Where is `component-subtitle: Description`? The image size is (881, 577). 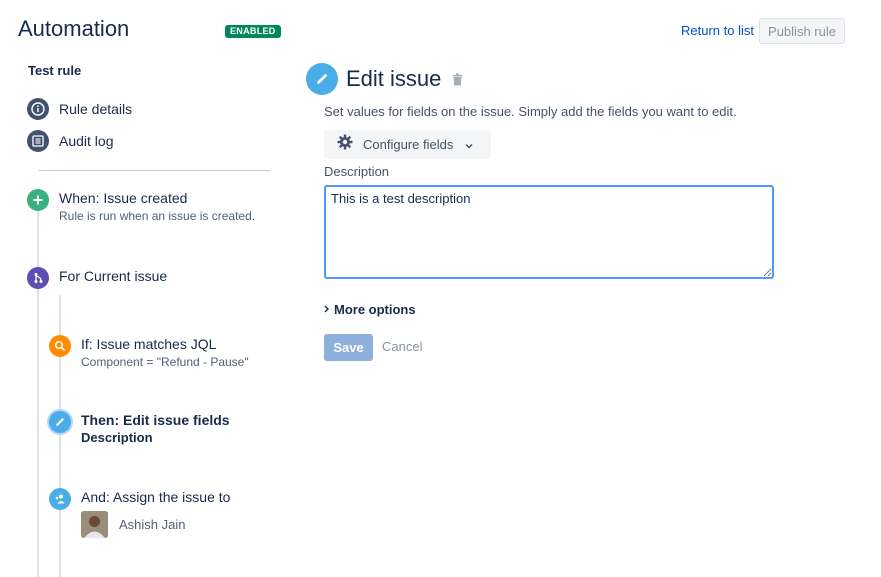
component-subtitle: Description is located at coordinates (117, 437).